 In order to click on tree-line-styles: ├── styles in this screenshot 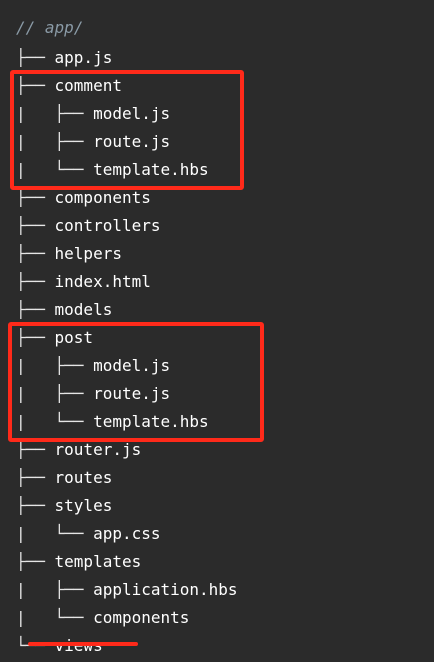, I will do `click(64, 506)`.